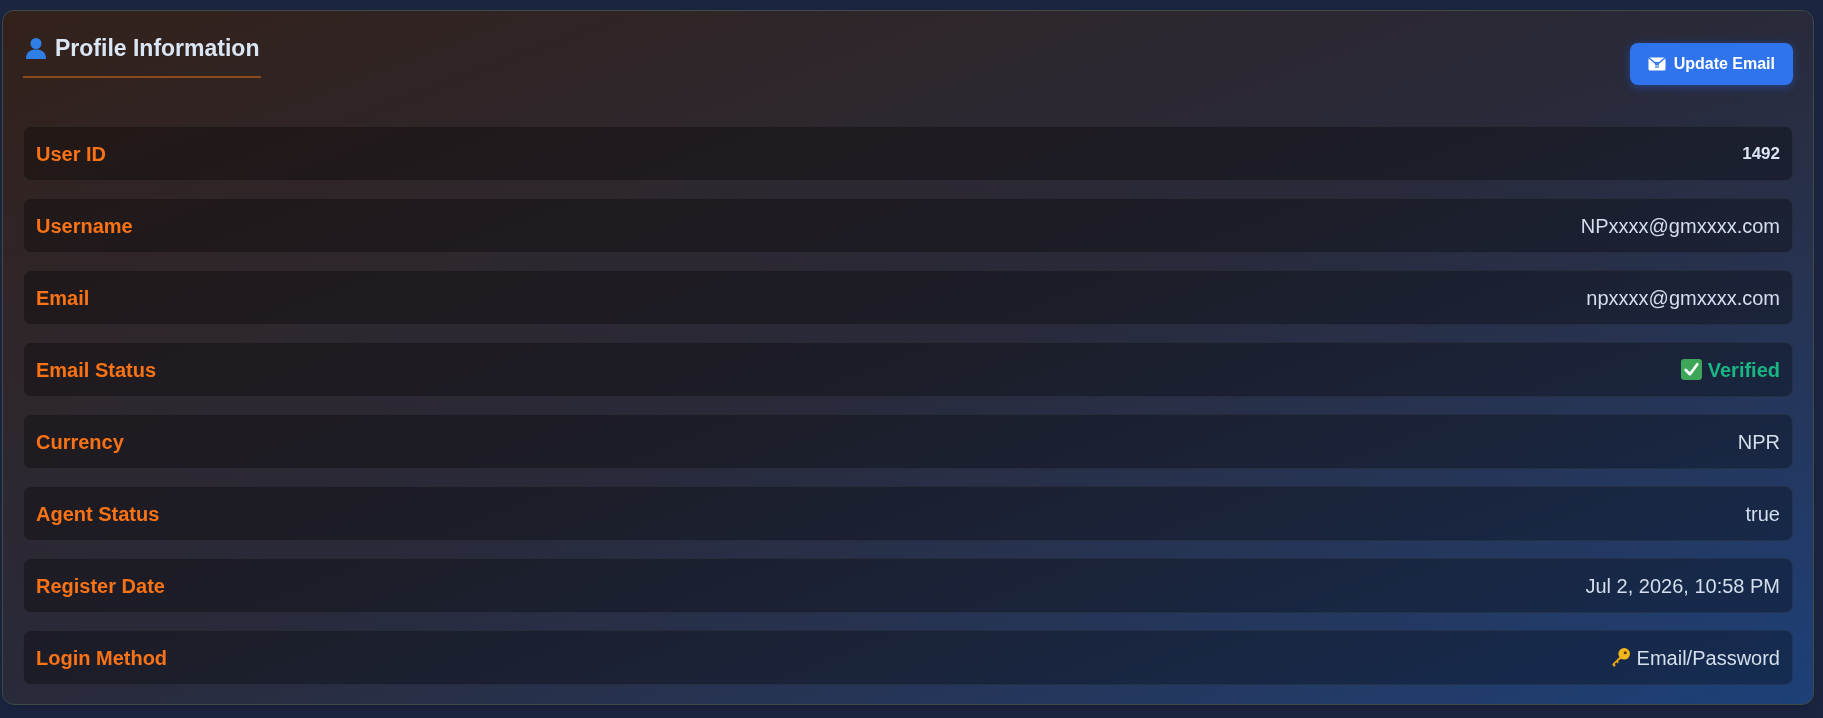 Image resolution: width=1823 pixels, height=718 pixels. I want to click on field-label: Currency, so click(80, 442).